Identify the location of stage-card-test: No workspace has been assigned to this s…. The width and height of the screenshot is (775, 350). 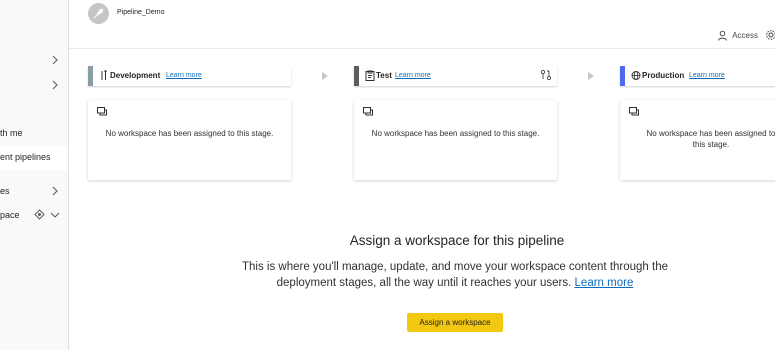
(455, 140).